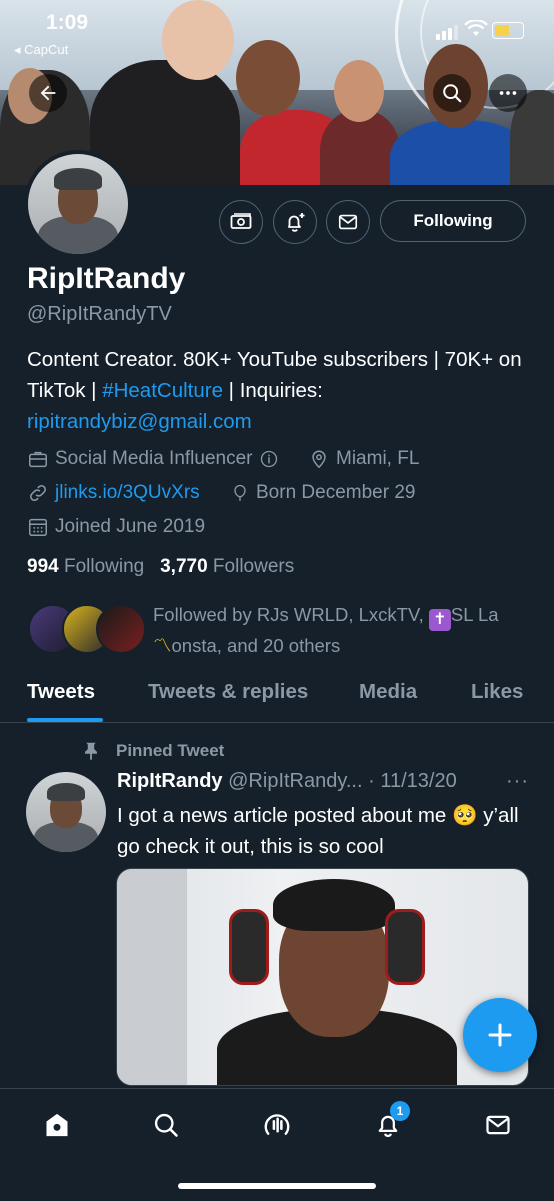 This screenshot has height=1201, width=554. Describe the element at coordinates (517, 781) in the screenshot. I see `tweet-more-button: ···` at that location.